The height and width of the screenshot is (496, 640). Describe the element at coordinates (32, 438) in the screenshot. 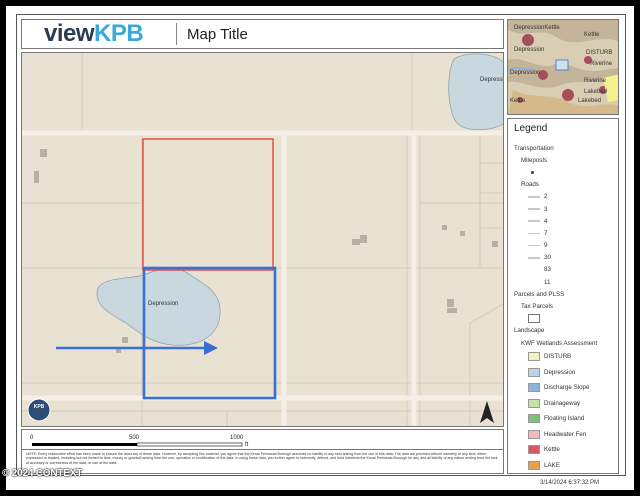

I see `scale-tick-0: 0` at that location.